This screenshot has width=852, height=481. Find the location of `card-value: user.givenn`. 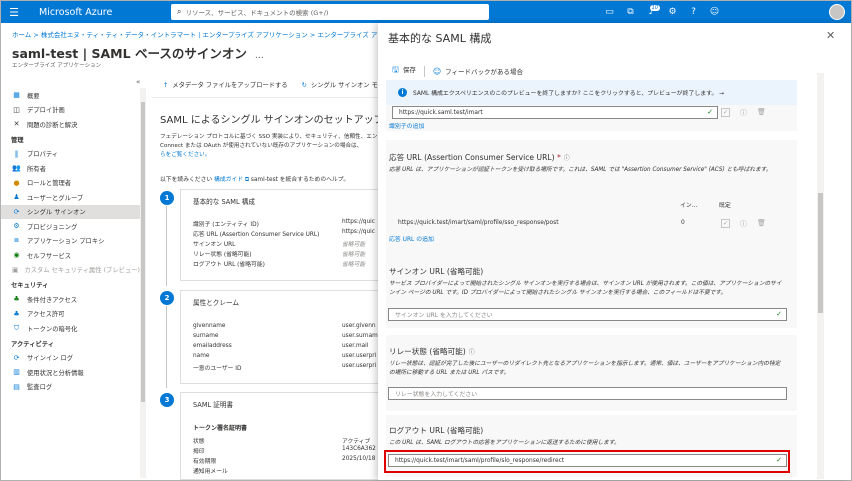

card-value: user.givenn is located at coordinates (359, 326).